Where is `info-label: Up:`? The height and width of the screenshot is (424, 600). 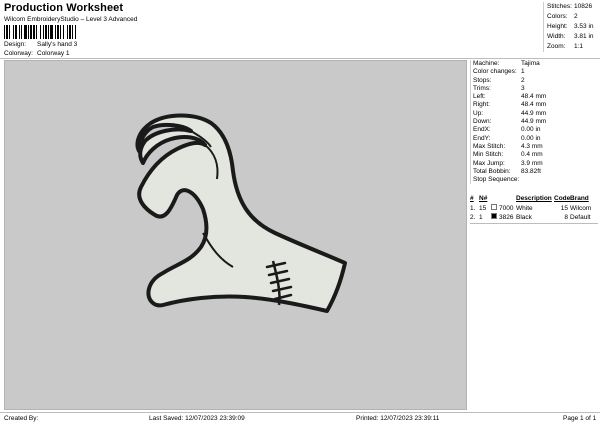
info-label: Up: is located at coordinates (478, 113).